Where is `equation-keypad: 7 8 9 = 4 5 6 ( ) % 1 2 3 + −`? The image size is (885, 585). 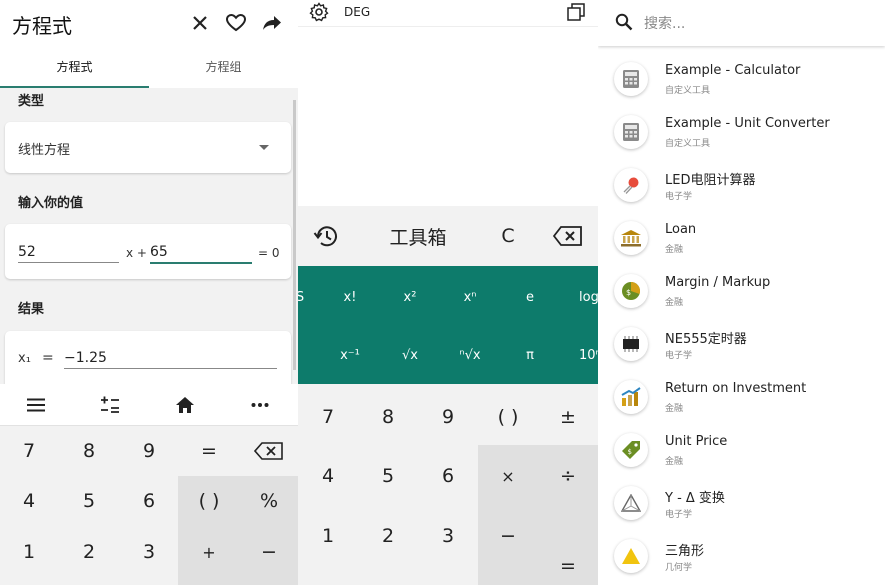 equation-keypad: 7 8 9 = 4 5 6 ( ) % 1 2 3 + − is located at coordinates (149, 505).